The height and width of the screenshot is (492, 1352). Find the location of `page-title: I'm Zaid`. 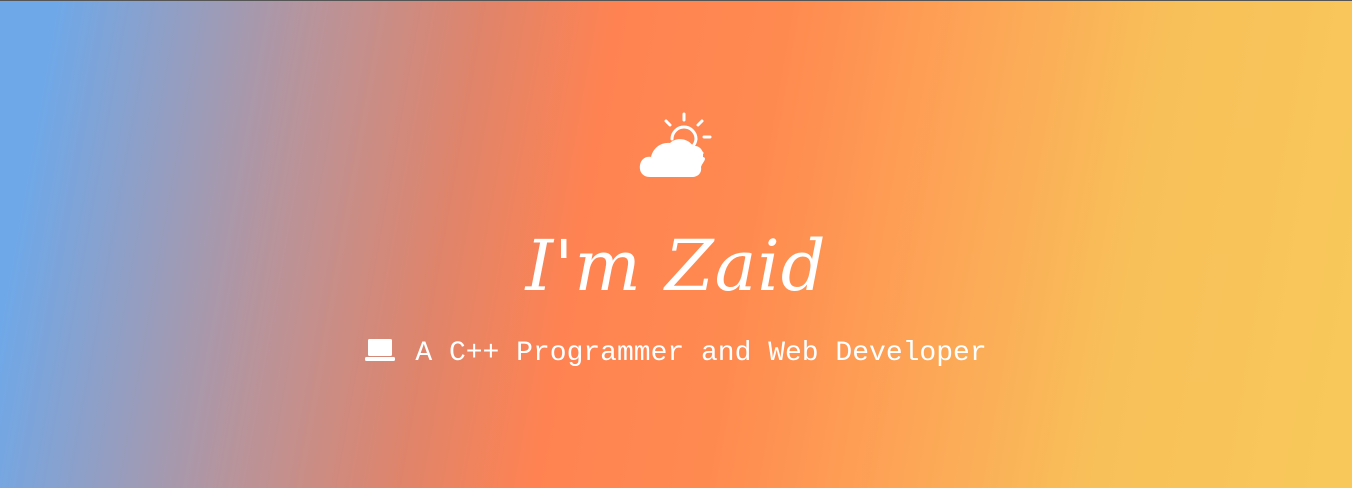

page-title: I'm Zaid is located at coordinates (676, 266).